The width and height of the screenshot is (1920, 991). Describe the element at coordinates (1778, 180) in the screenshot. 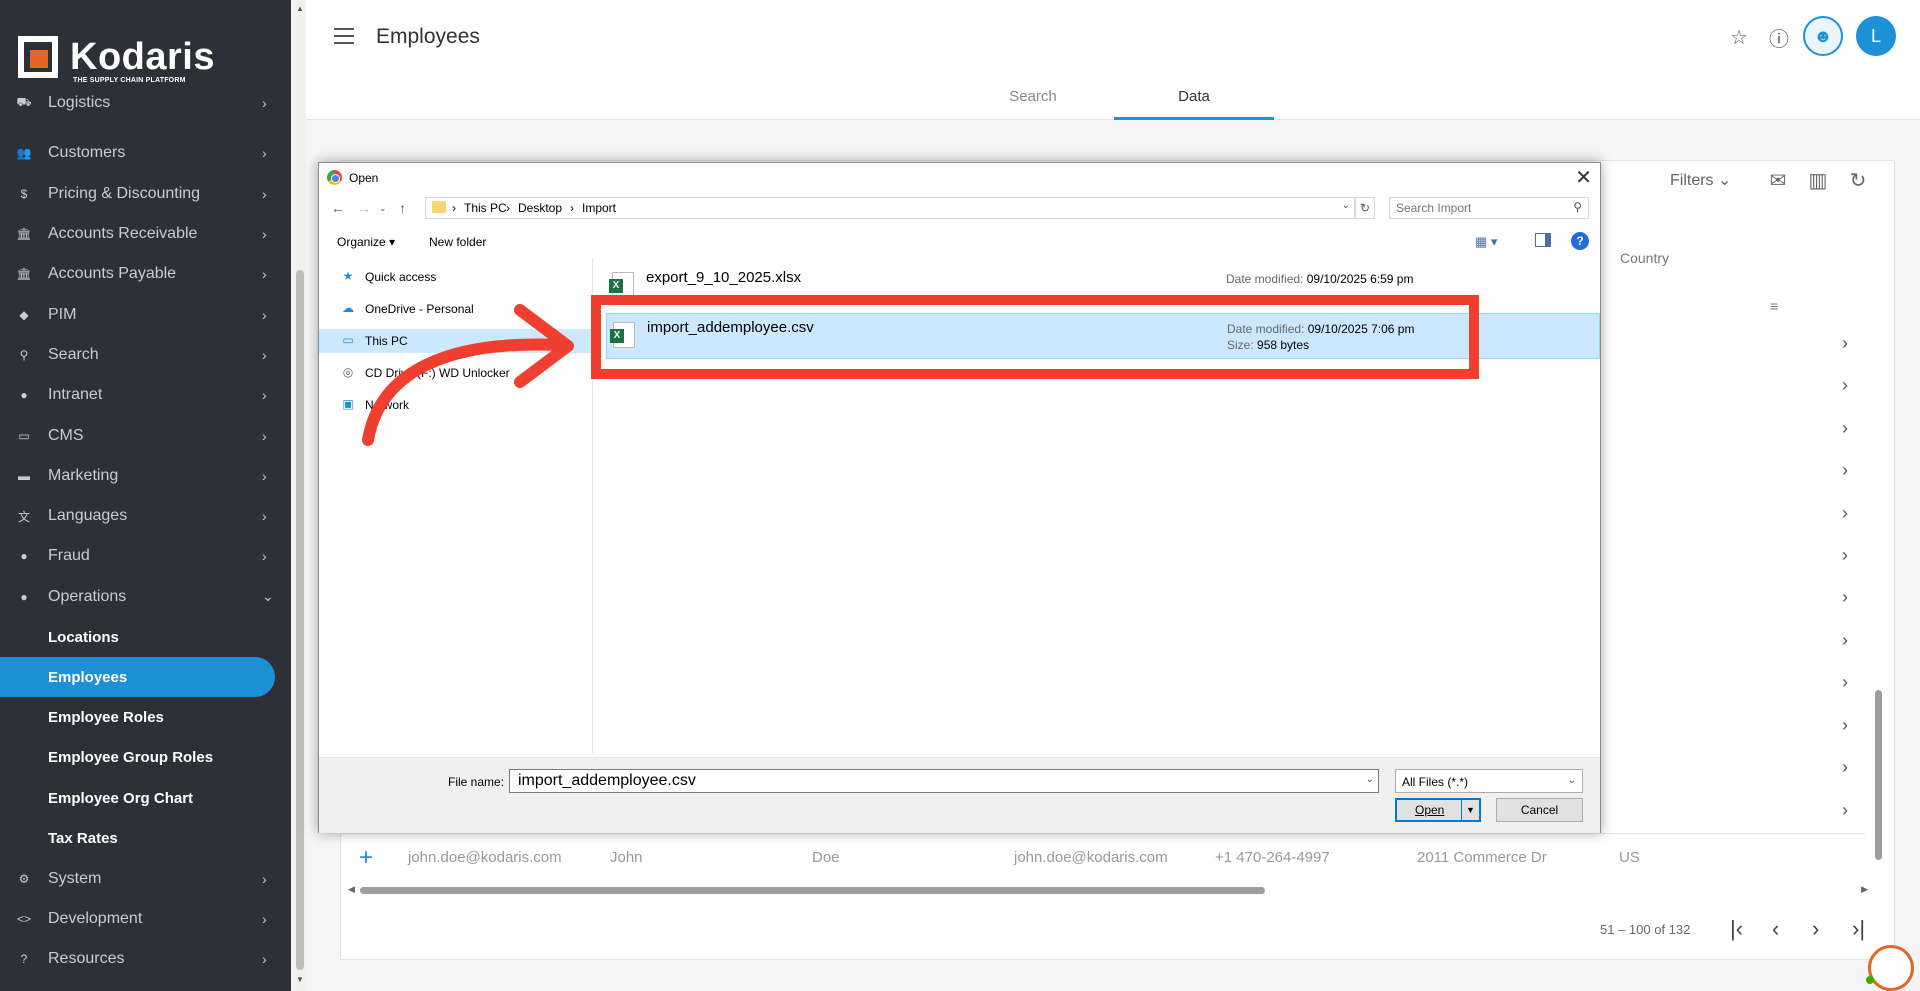

I see `mail-icon: ✉` at that location.